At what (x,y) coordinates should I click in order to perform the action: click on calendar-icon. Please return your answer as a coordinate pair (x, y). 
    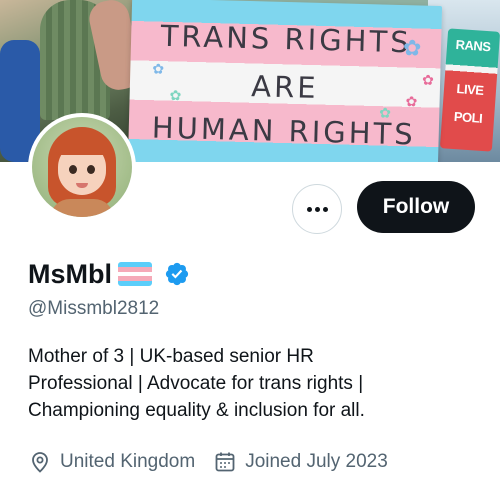
    Looking at the image, I should click on (225, 462).